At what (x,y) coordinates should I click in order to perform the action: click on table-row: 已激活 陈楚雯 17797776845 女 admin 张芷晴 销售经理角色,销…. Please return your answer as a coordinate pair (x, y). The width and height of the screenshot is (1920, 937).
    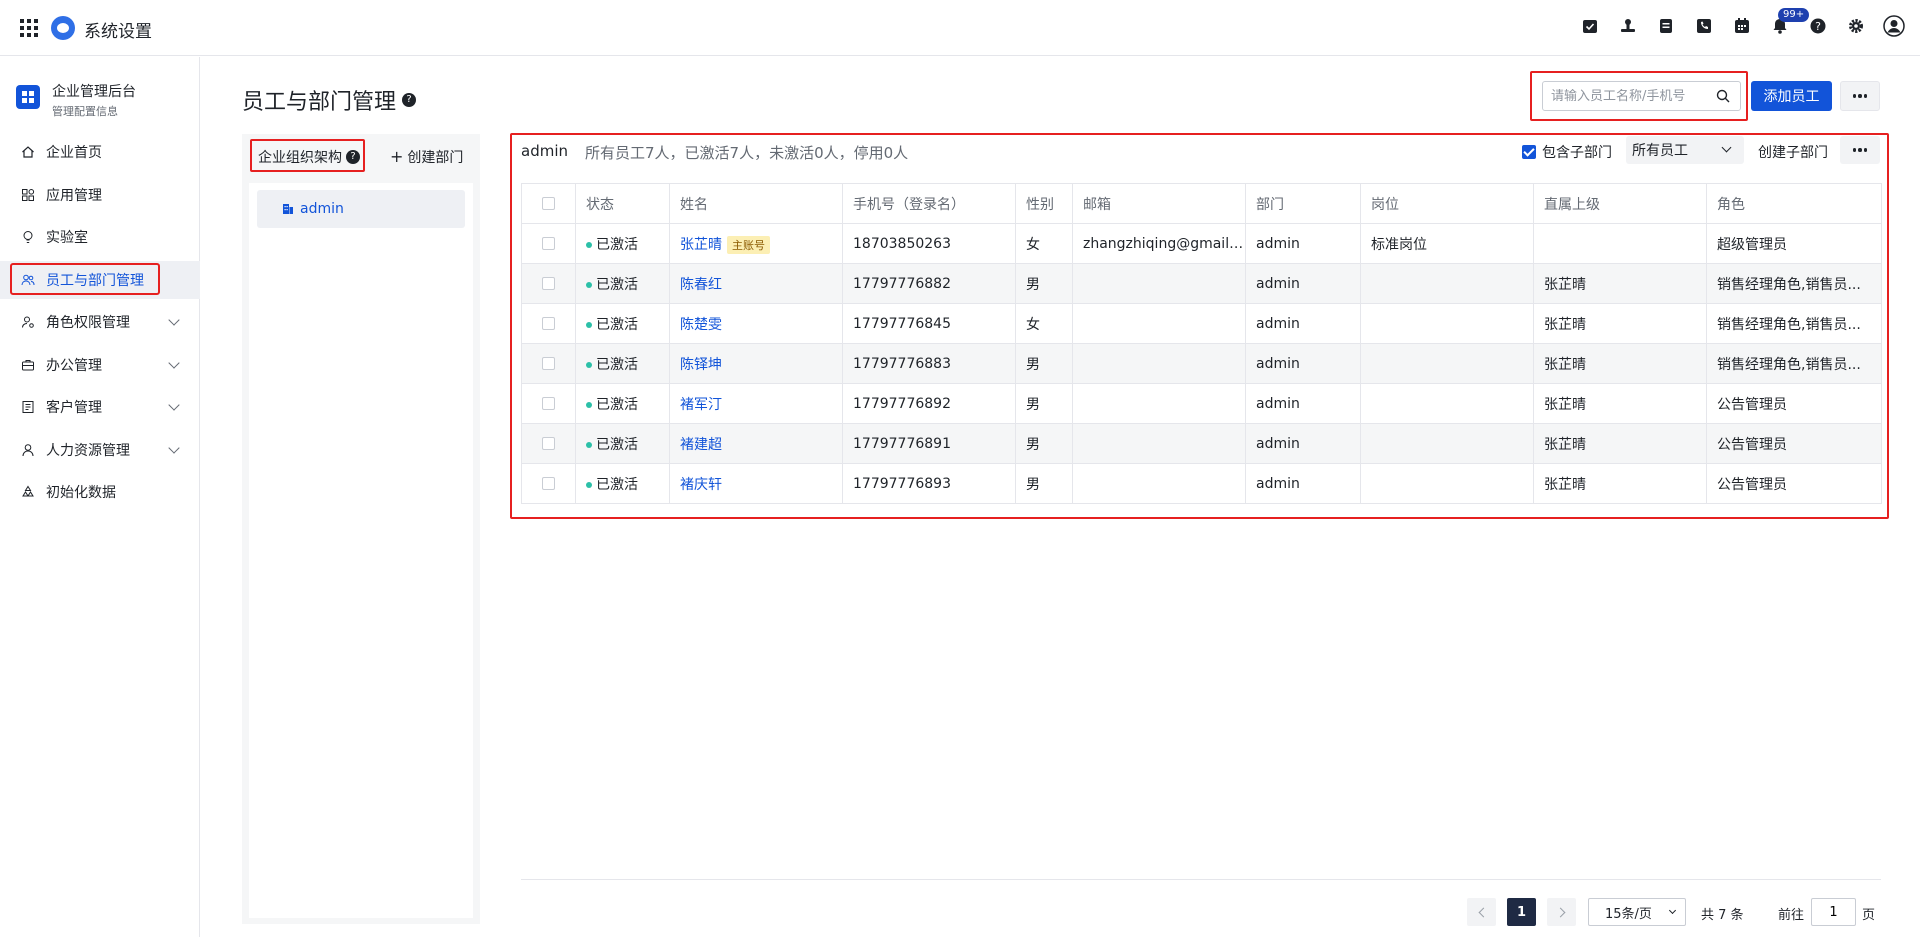
    Looking at the image, I should click on (1201, 323).